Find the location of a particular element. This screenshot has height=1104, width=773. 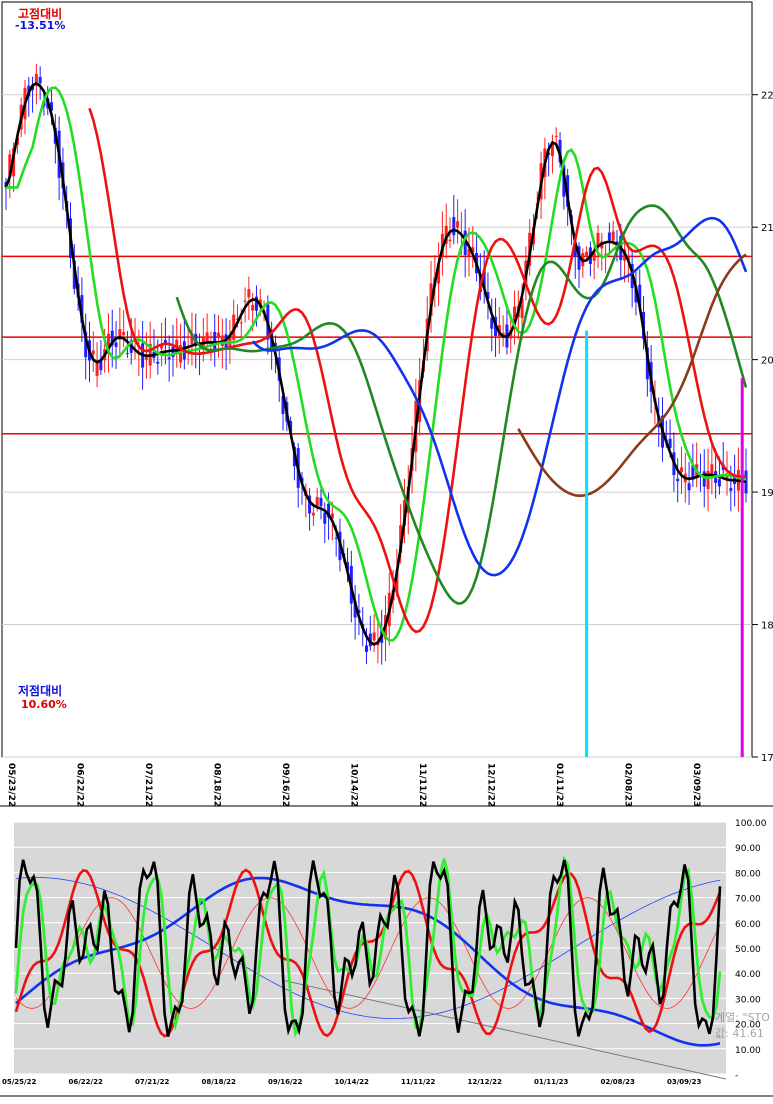

oscillator-x-tick-label: 10/14/22 is located at coordinates (352, 1082).